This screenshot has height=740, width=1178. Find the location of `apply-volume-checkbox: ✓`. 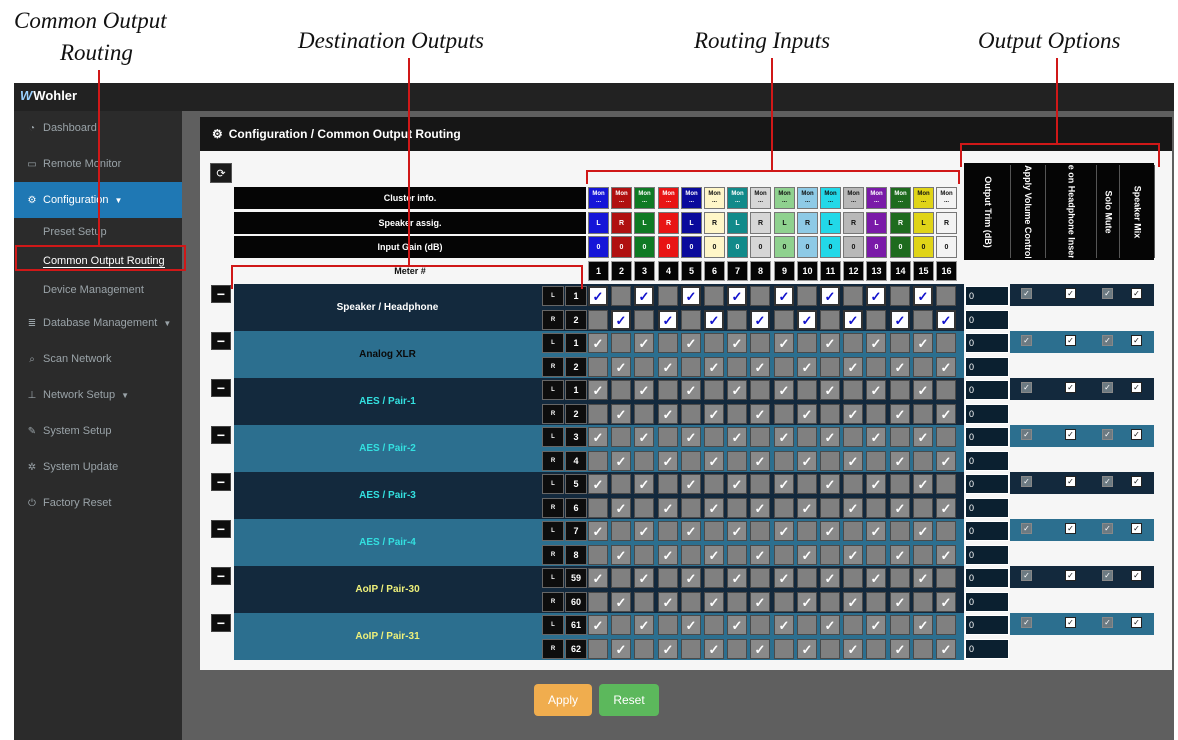

apply-volume-checkbox: ✓ is located at coordinates (1026, 481).